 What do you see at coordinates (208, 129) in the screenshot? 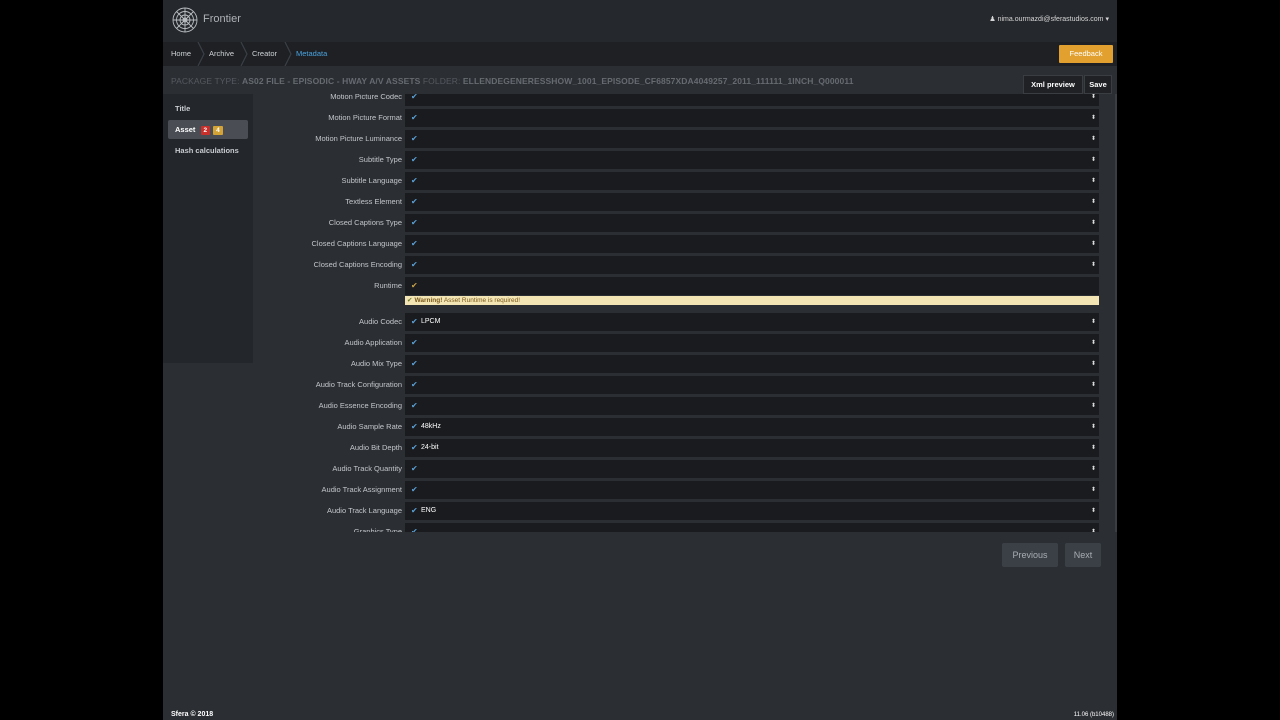
I see `sidebar-item-asset: Asset 24` at bounding box center [208, 129].